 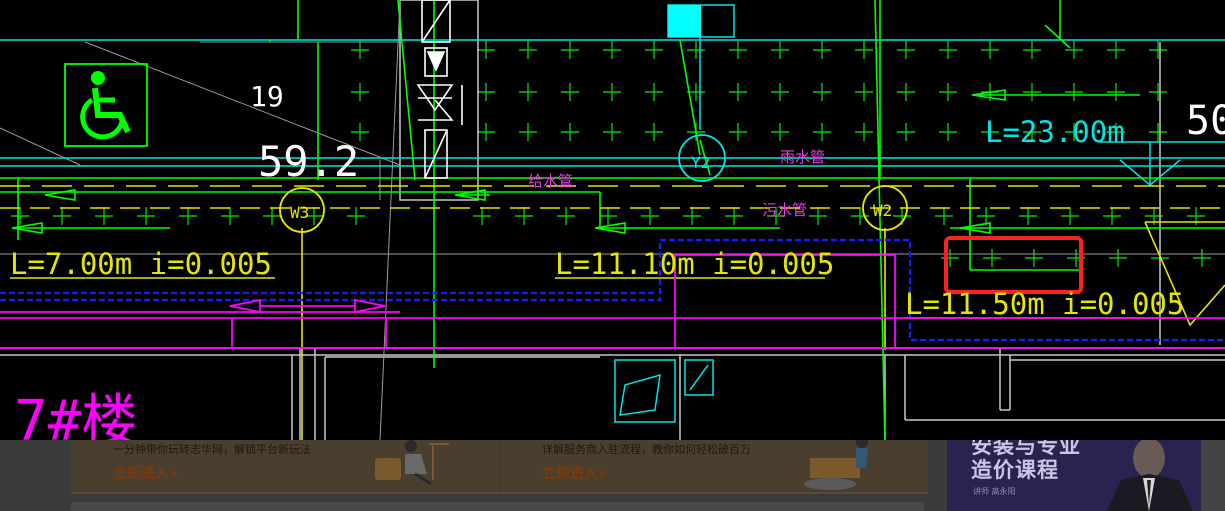 What do you see at coordinates (1015, 470) in the screenshot?
I see `course-title-line-2: 造价课程` at bounding box center [1015, 470].